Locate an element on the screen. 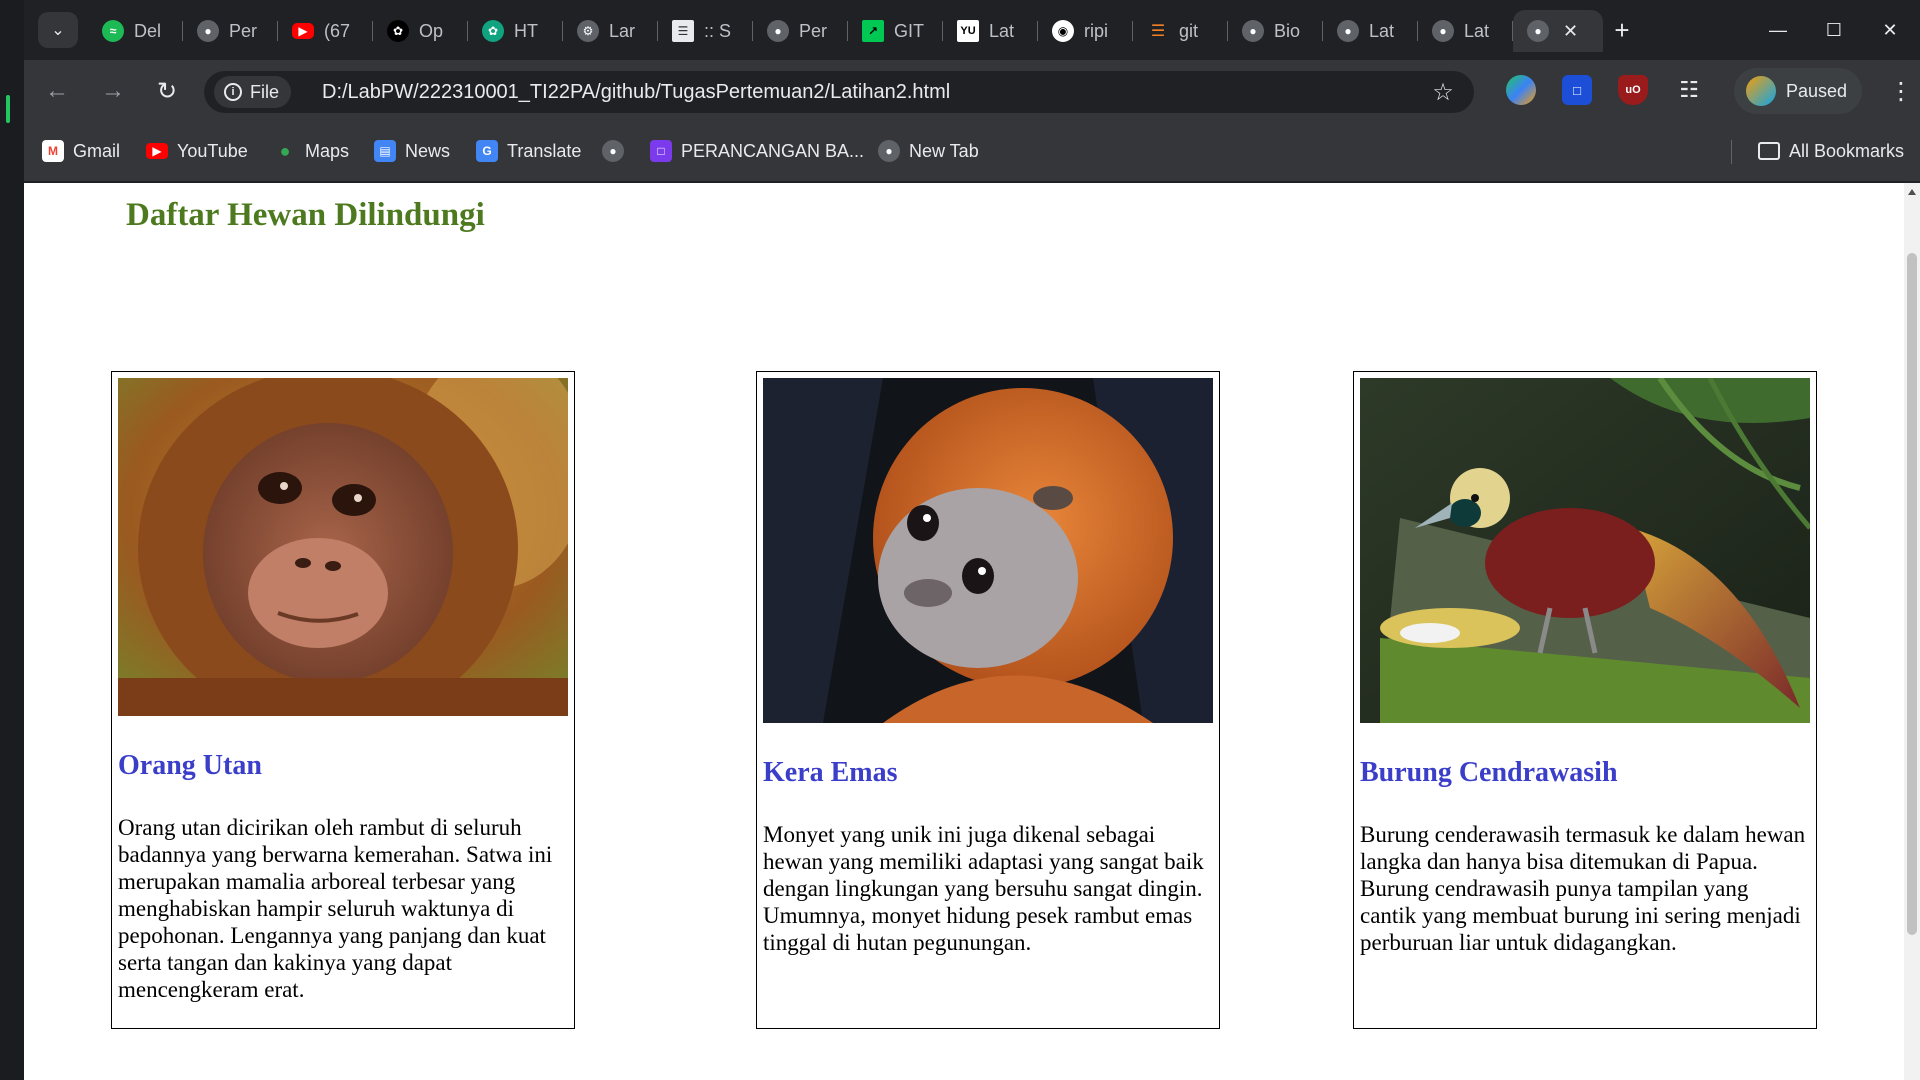  tab: YU Lat is located at coordinates (990, 31).